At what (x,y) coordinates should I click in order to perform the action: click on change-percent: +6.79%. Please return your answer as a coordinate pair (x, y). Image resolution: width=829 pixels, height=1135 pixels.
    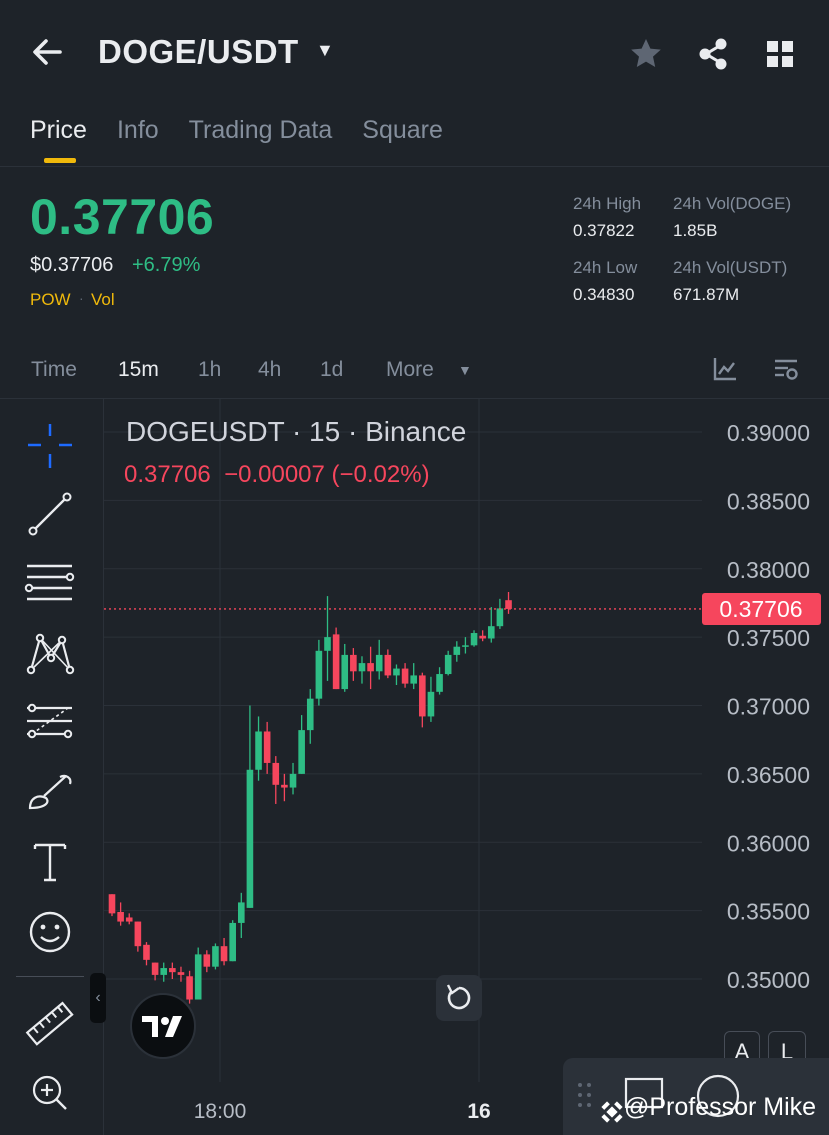
    Looking at the image, I should click on (166, 265).